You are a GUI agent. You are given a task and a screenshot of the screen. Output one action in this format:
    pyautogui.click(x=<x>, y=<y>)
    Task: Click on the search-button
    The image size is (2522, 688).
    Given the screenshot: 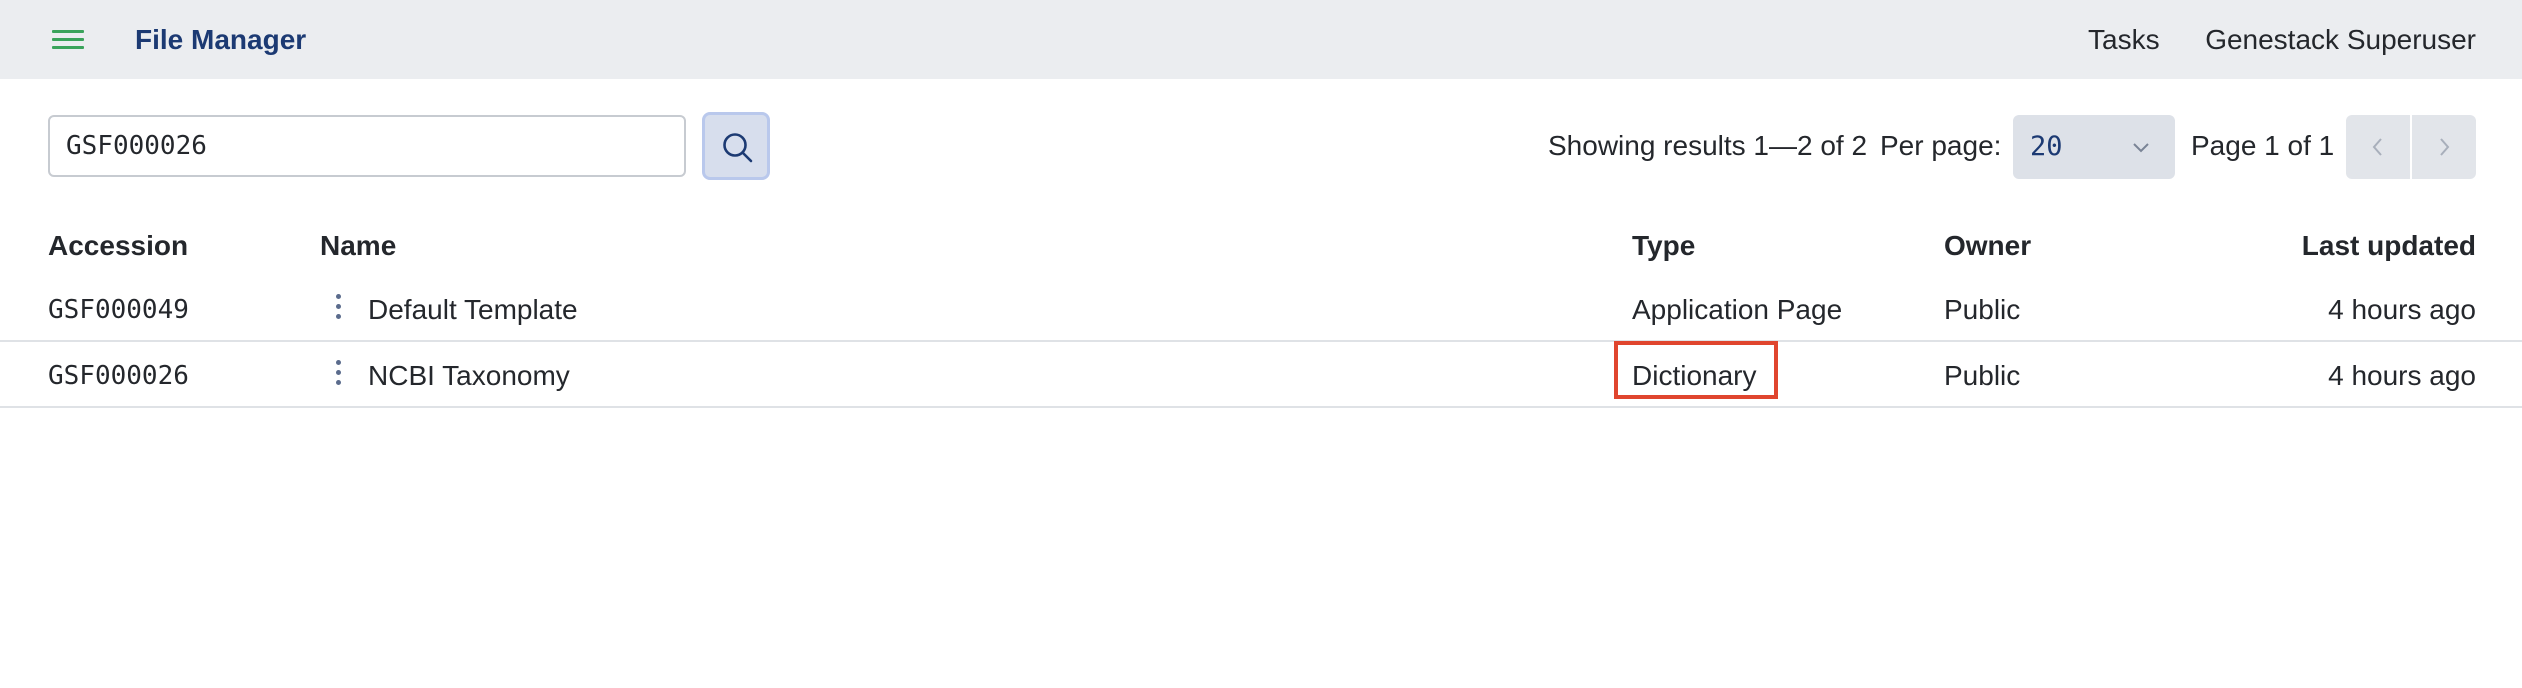 What is the action you would take?
    pyautogui.click(x=736, y=146)
    